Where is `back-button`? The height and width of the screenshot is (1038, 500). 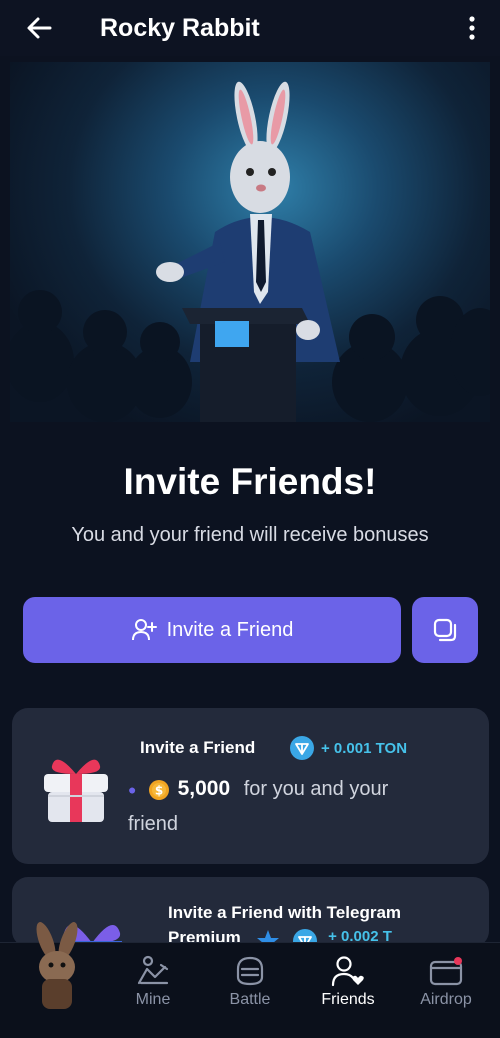 back-button is located at coordinates (40, 28).